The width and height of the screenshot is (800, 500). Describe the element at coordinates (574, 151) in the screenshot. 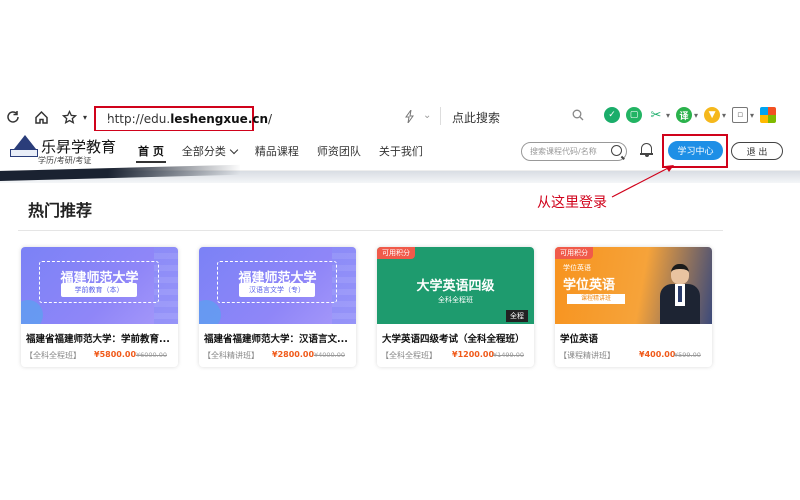

I see `course-search-input: 搜索课程代码/名称` at that location.